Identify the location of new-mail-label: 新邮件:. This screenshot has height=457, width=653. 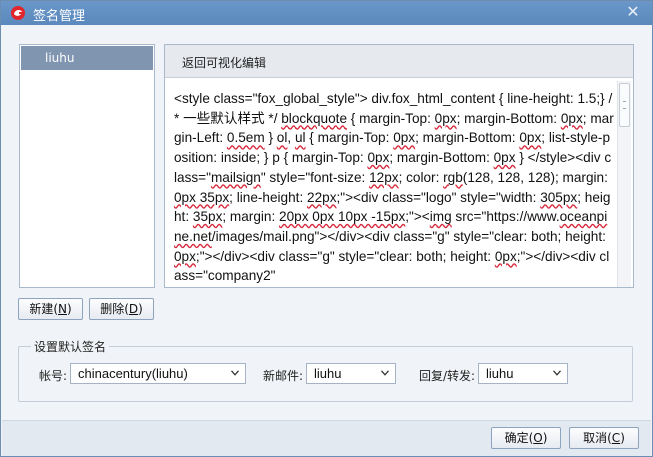
(283, 376).